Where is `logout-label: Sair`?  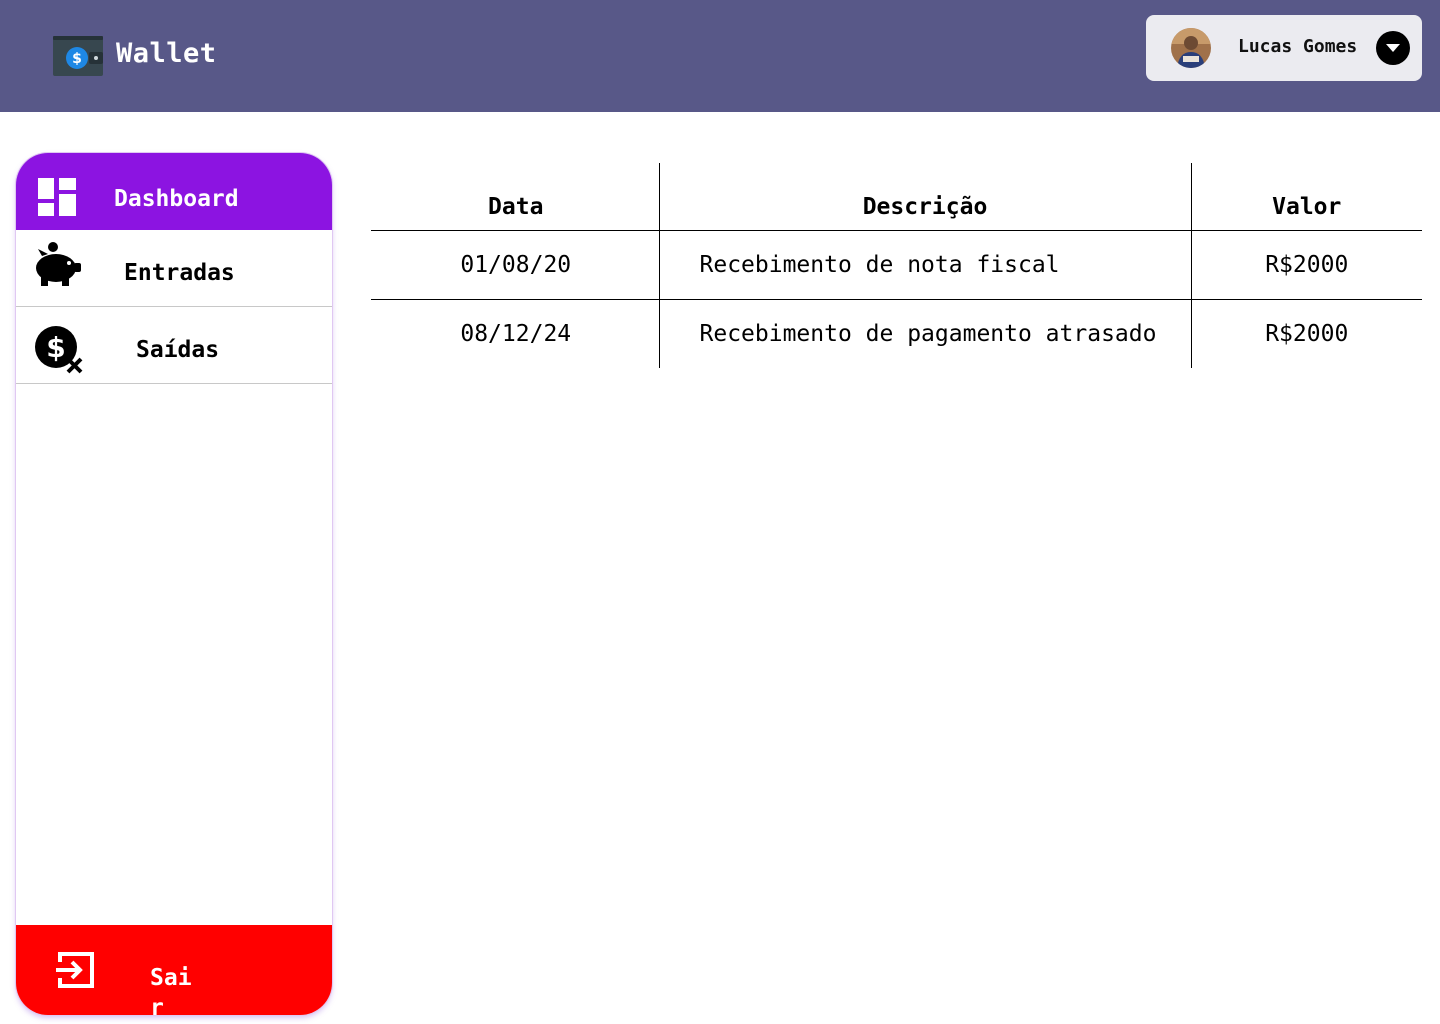 logout-label: Sair is located at coordinates (171, 990).